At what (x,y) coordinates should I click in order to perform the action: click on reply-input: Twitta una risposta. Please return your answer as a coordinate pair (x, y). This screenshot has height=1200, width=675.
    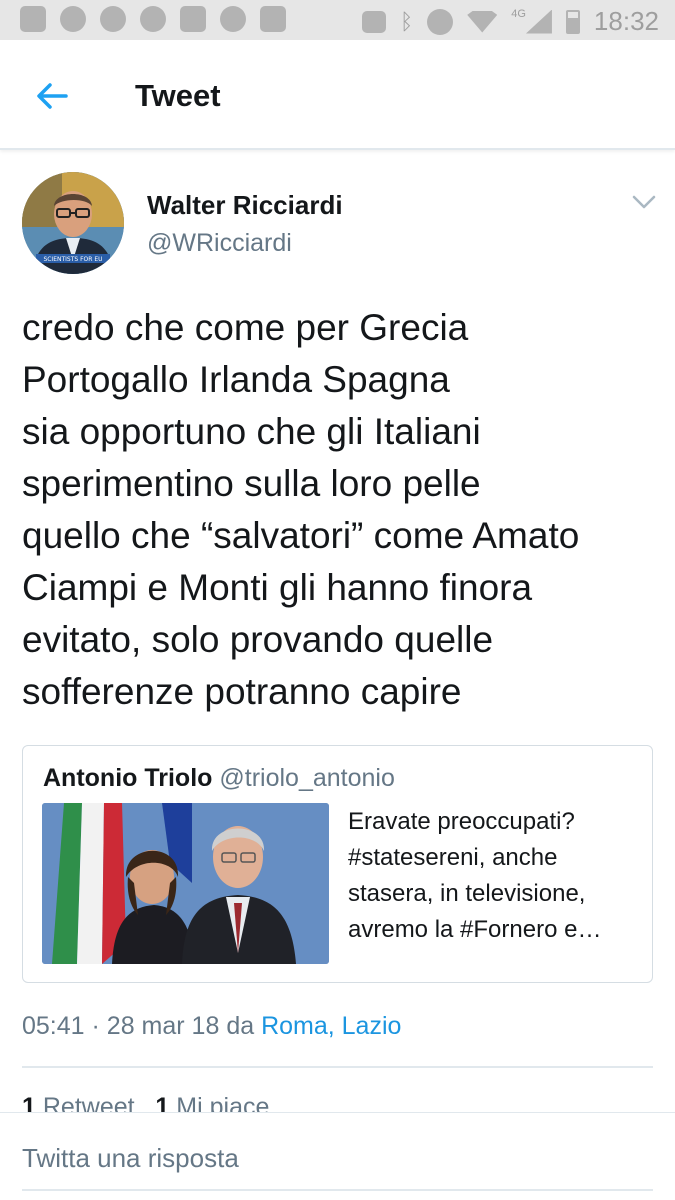
    Looking at the image, I should click on (130, 1158).